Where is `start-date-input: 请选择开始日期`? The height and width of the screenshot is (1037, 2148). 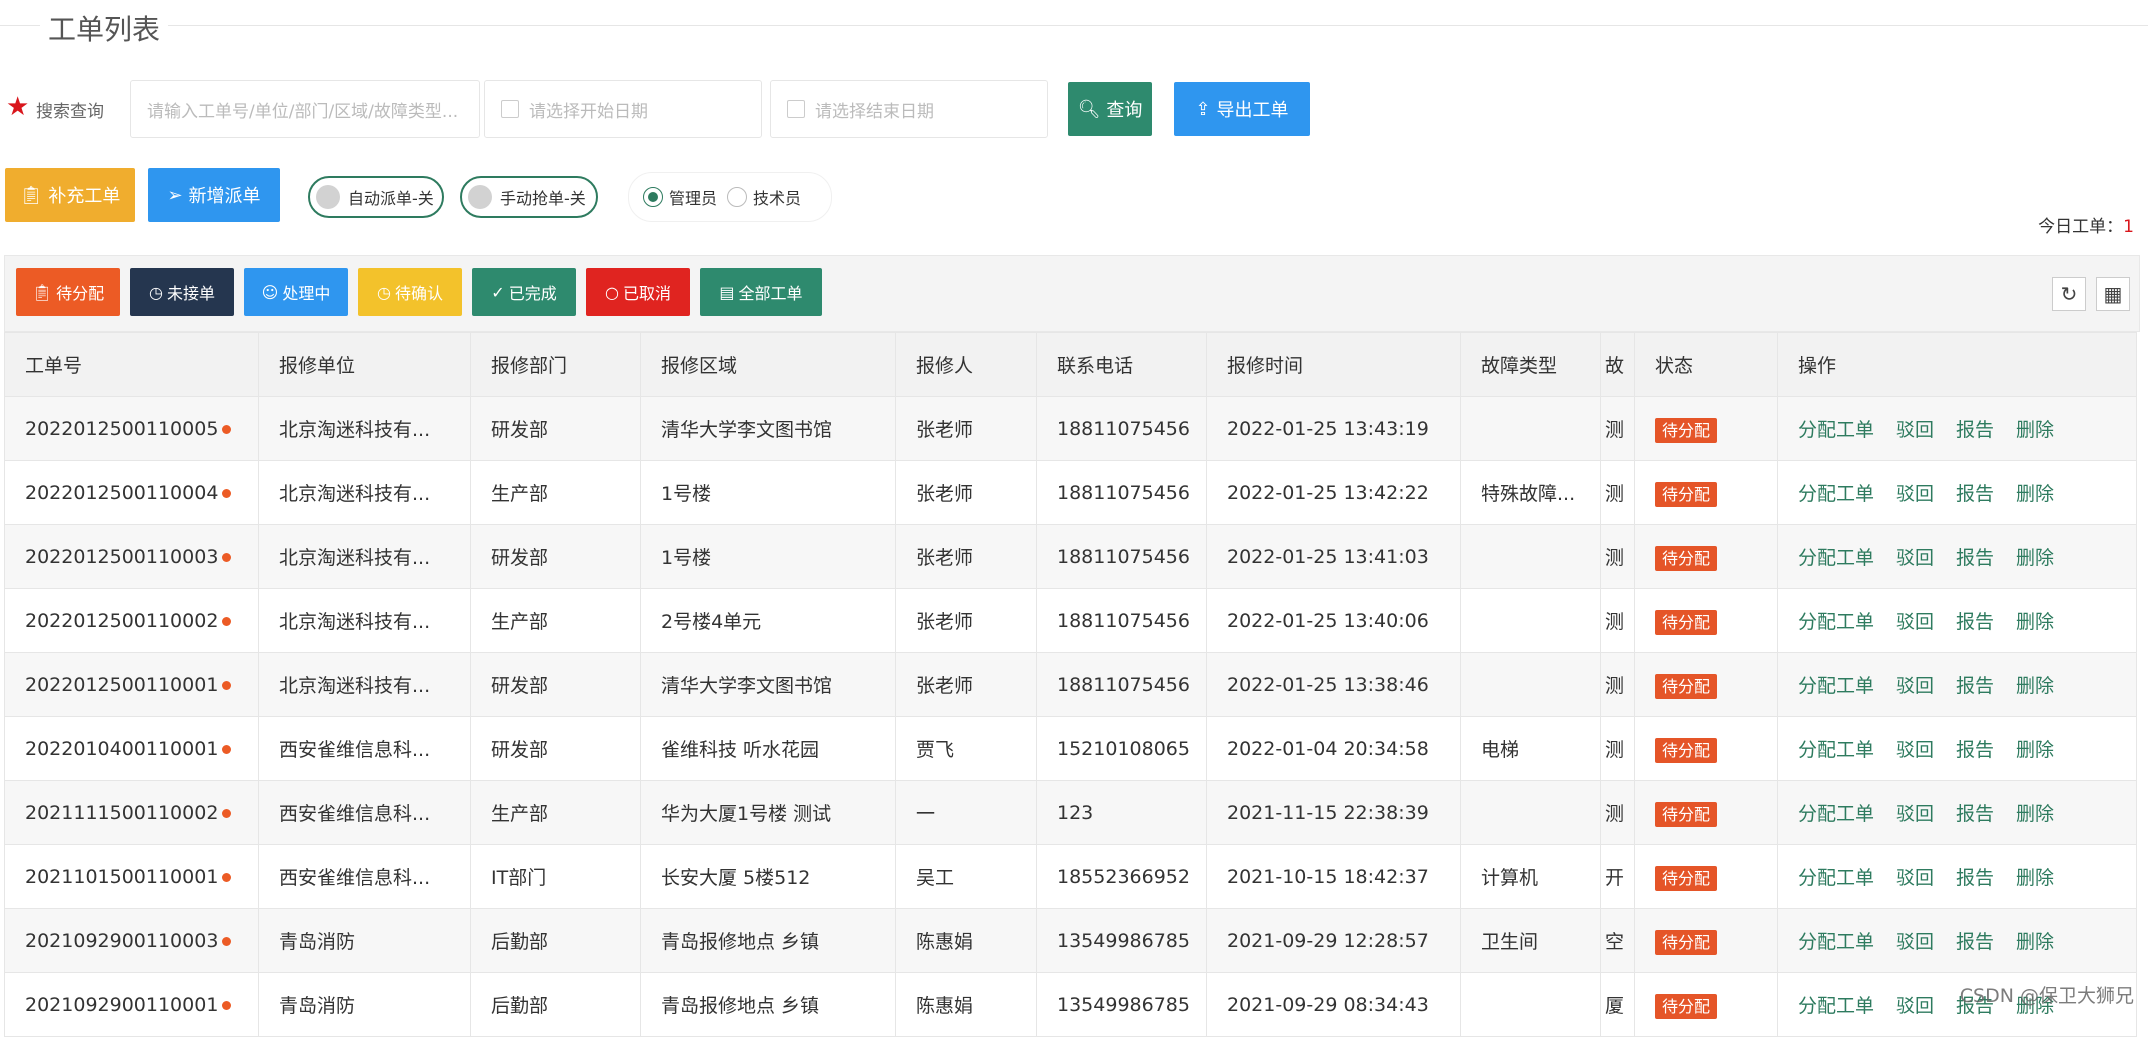
start-date-input: 请选择开始日期 is located at coordinates (623, 109).